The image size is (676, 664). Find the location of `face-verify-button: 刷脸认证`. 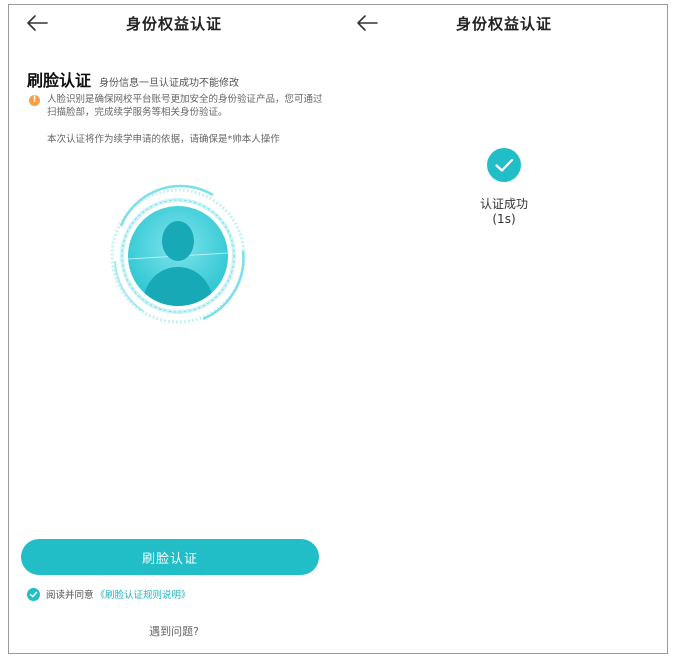

face-verify-button: 刷脸认证 is located at coordinates (170, 557).